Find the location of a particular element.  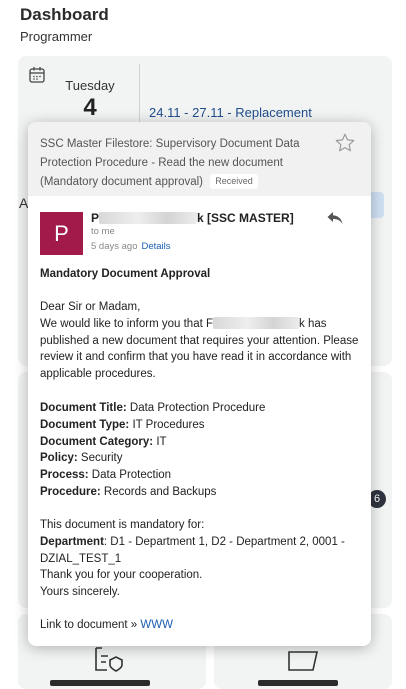

received-badge: Received is located at coordinates (234, 181).